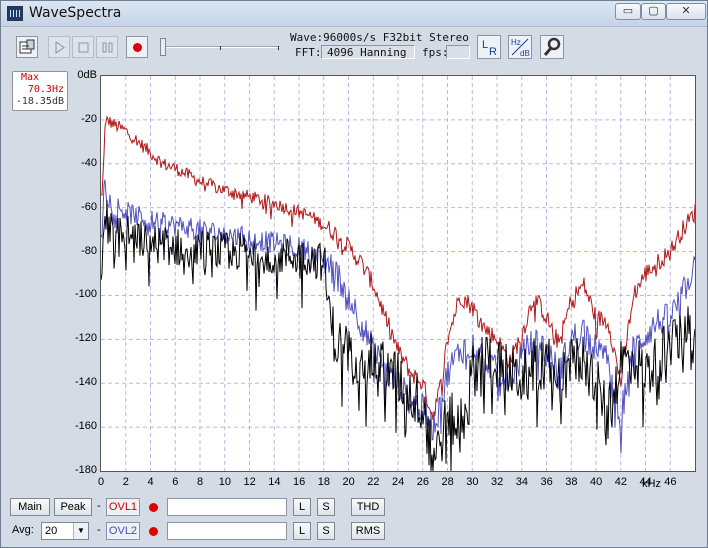  I want to click on hz-db-scale-button: Hz dB, so click(520, 47).